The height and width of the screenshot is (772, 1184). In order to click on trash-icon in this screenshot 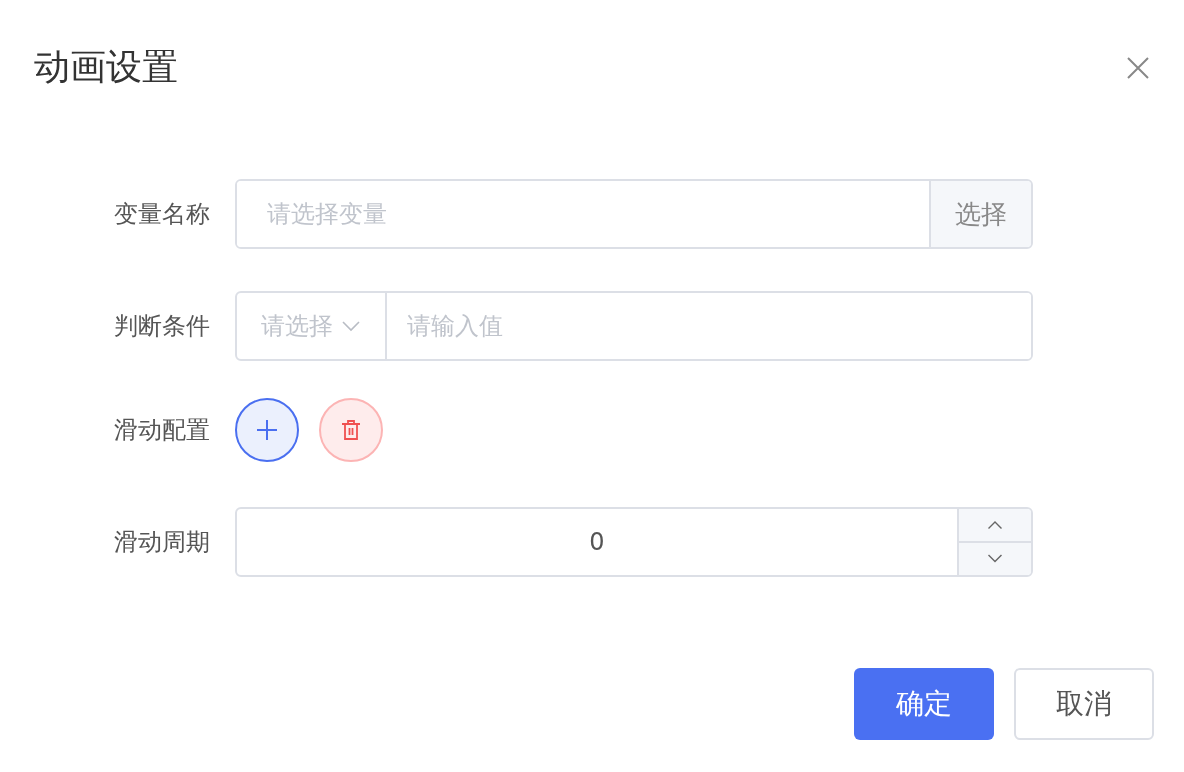, I will do `click(351, 430)`.